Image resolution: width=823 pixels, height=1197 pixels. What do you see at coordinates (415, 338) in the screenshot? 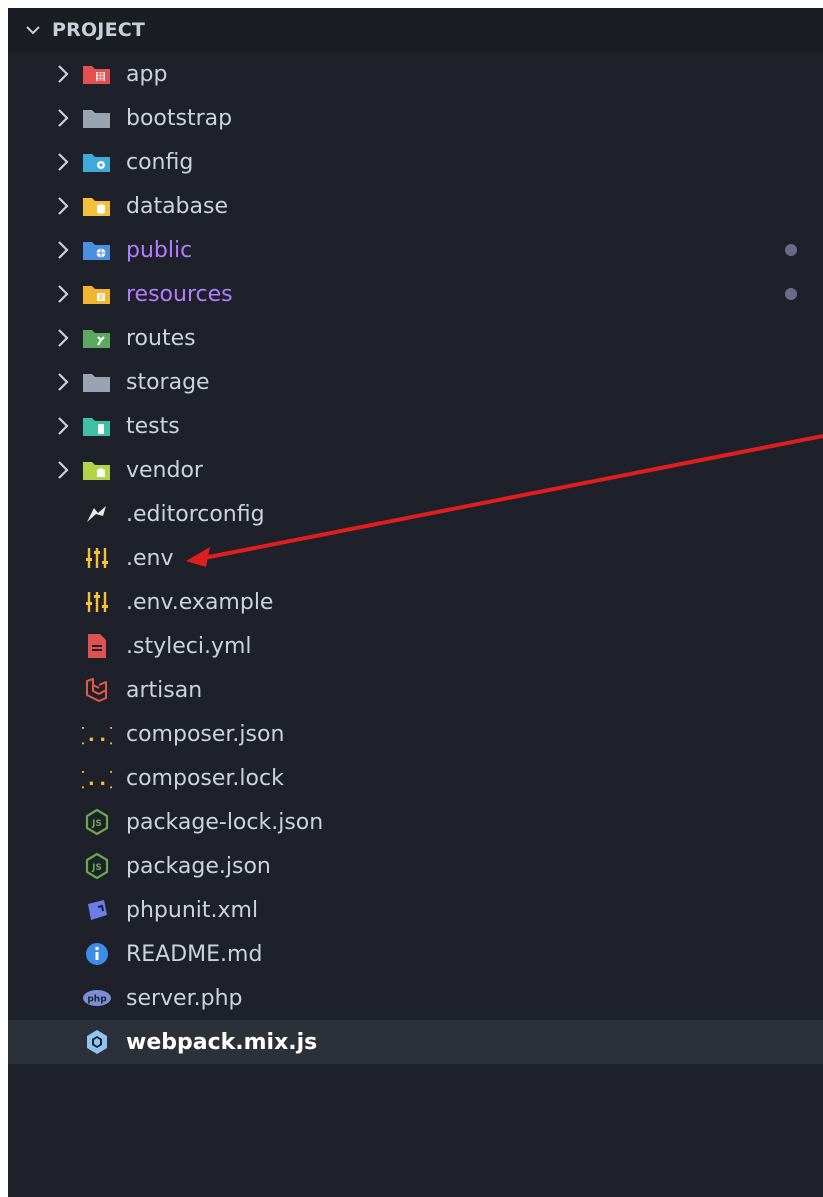
I see `tree-folder-routes: routes` at bounding box center [415, 338].